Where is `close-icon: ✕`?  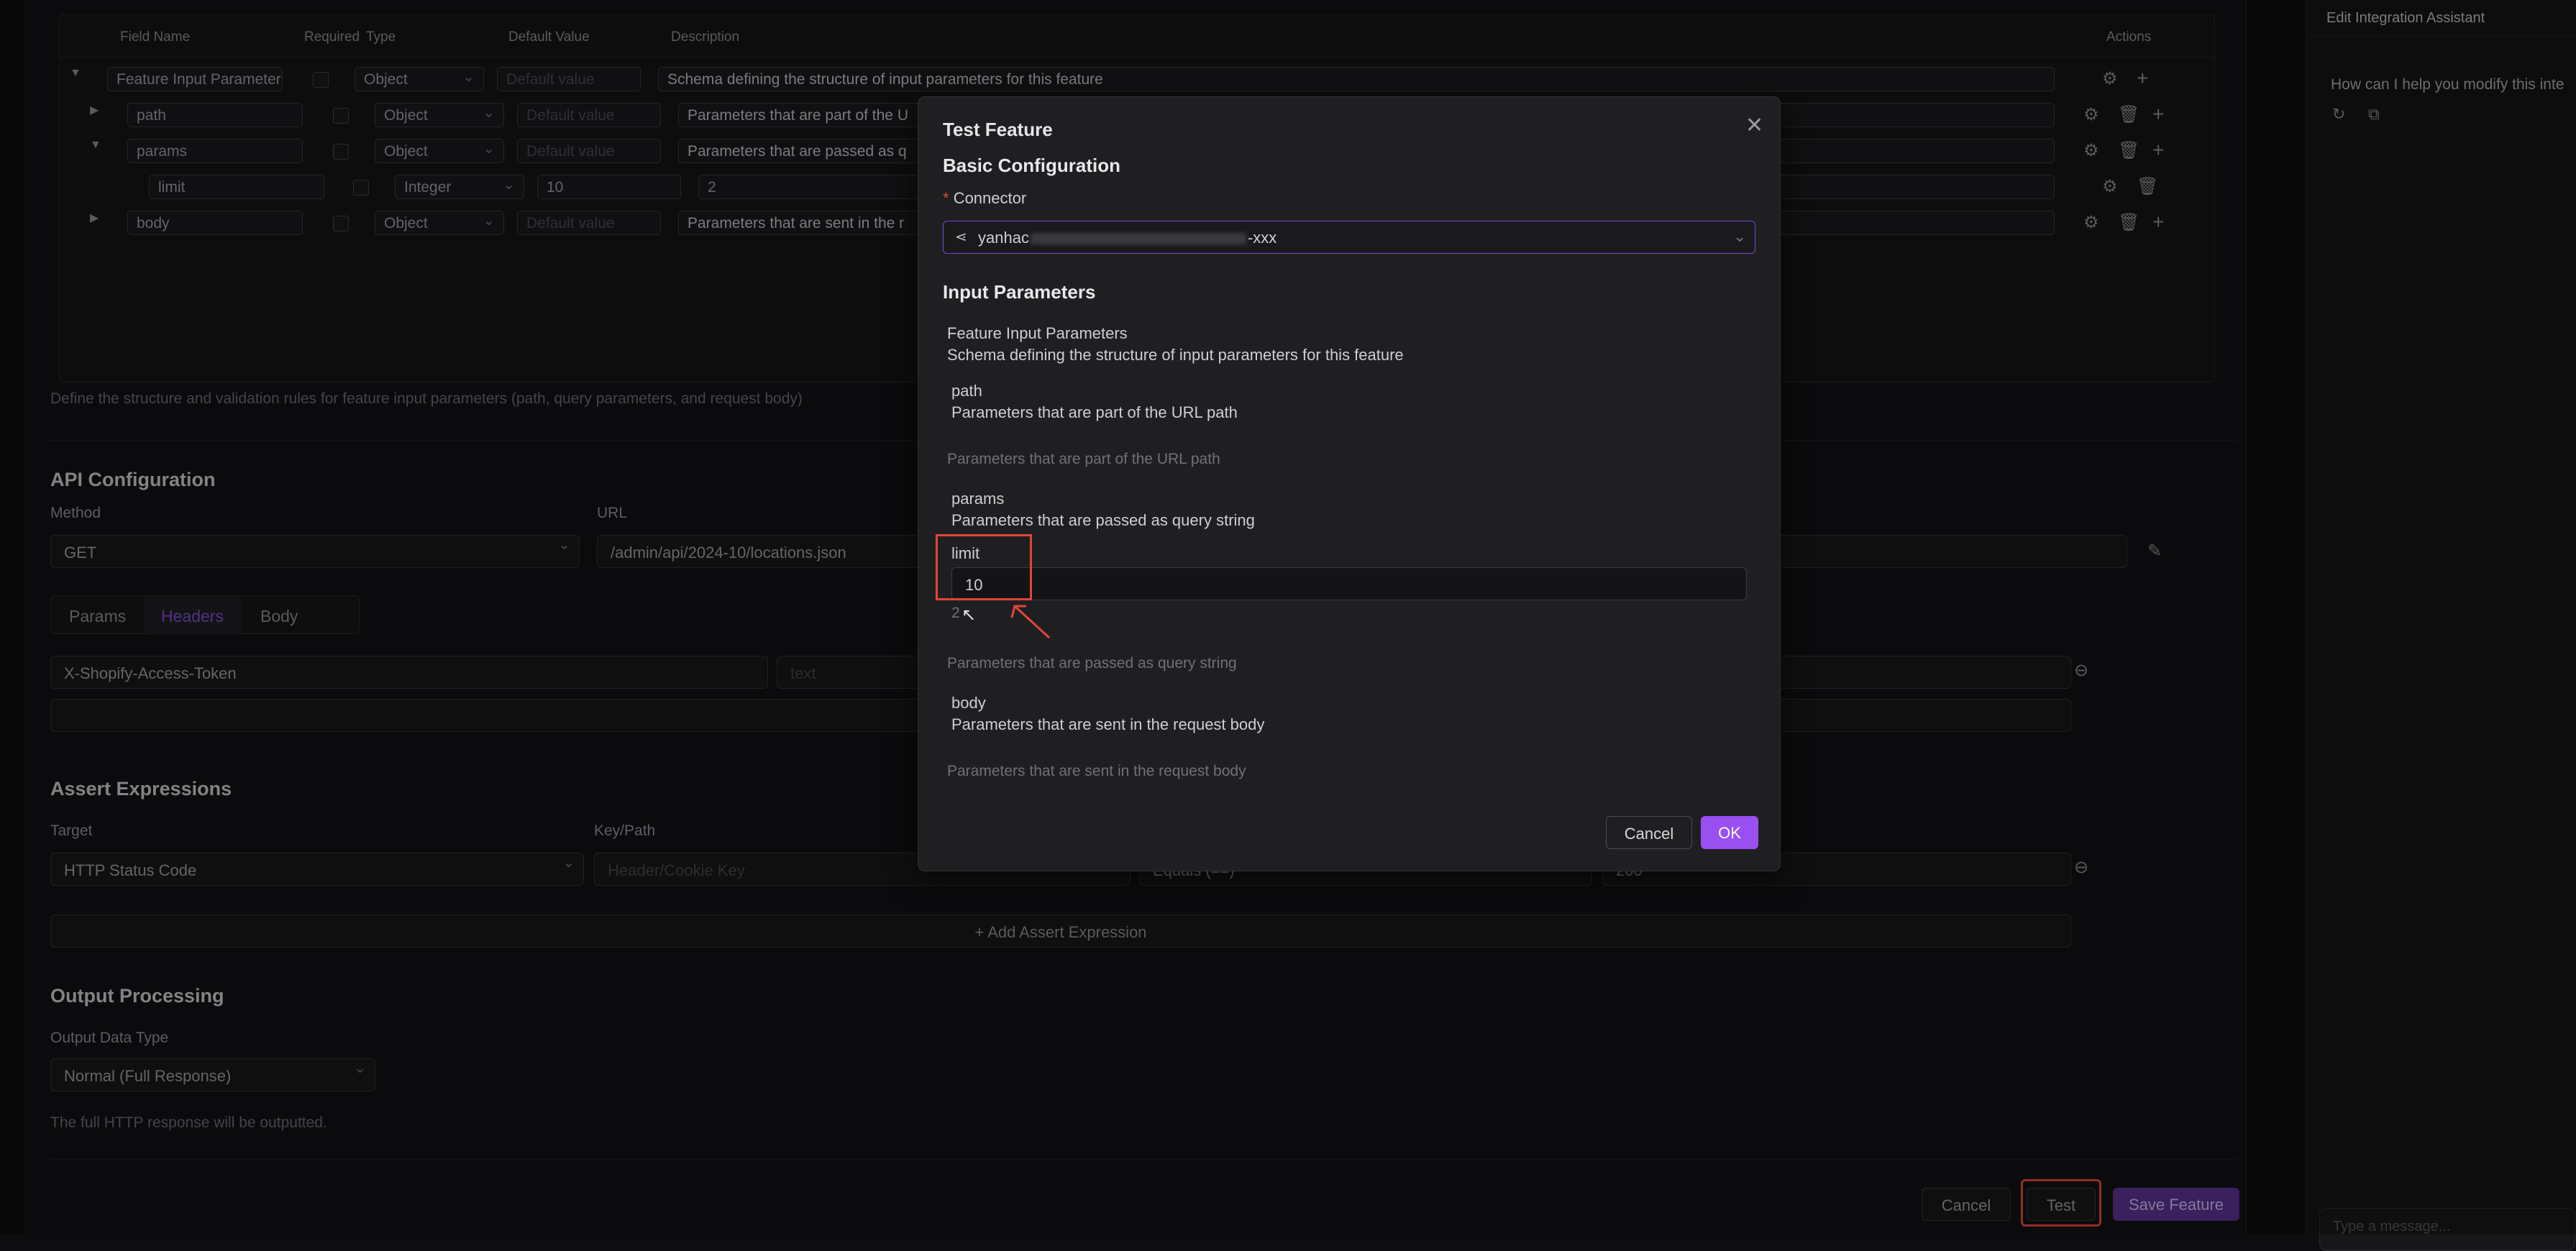
close-icon: ✕ is located at coordinates (1754, 125).